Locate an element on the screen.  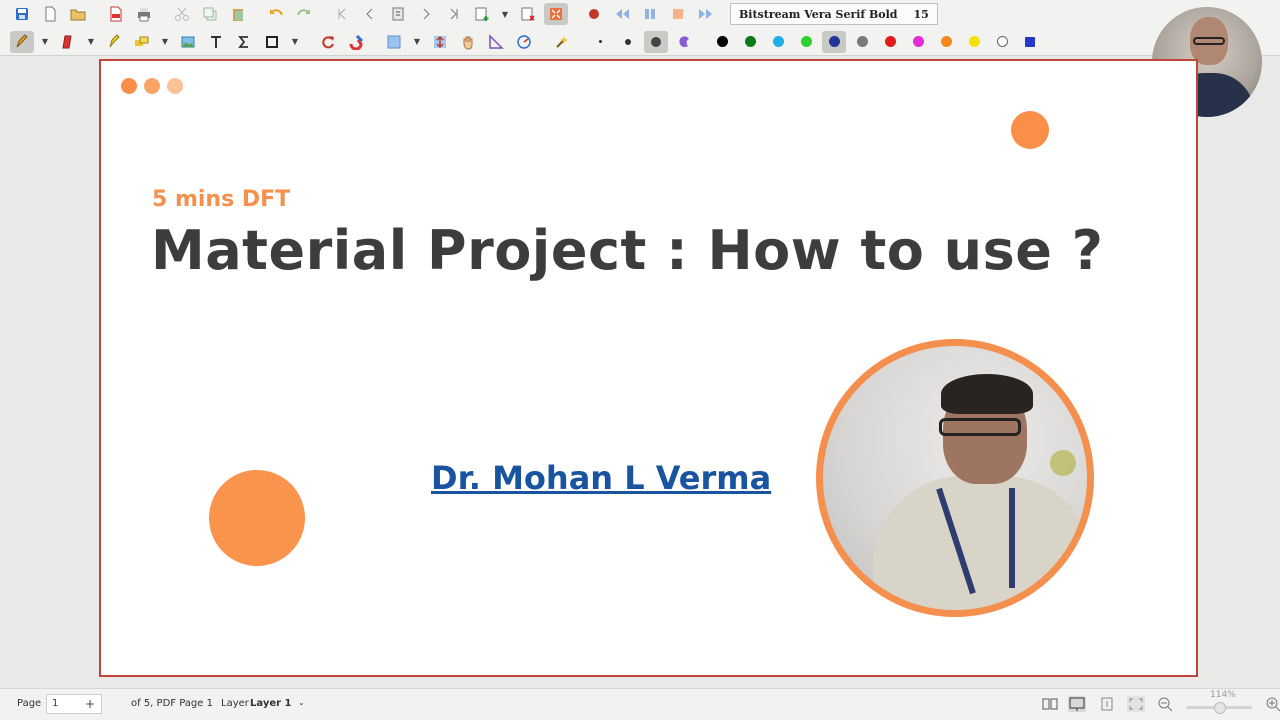
select-region-icon is located at coordinates (142, 42).